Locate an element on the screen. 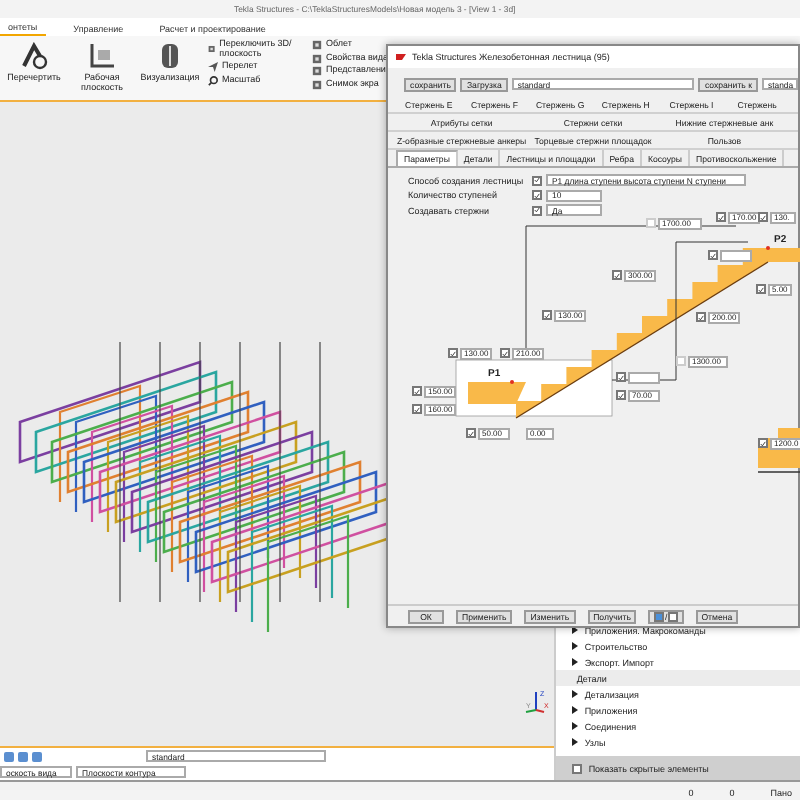  search-icon is located at coordinates (213, 80).